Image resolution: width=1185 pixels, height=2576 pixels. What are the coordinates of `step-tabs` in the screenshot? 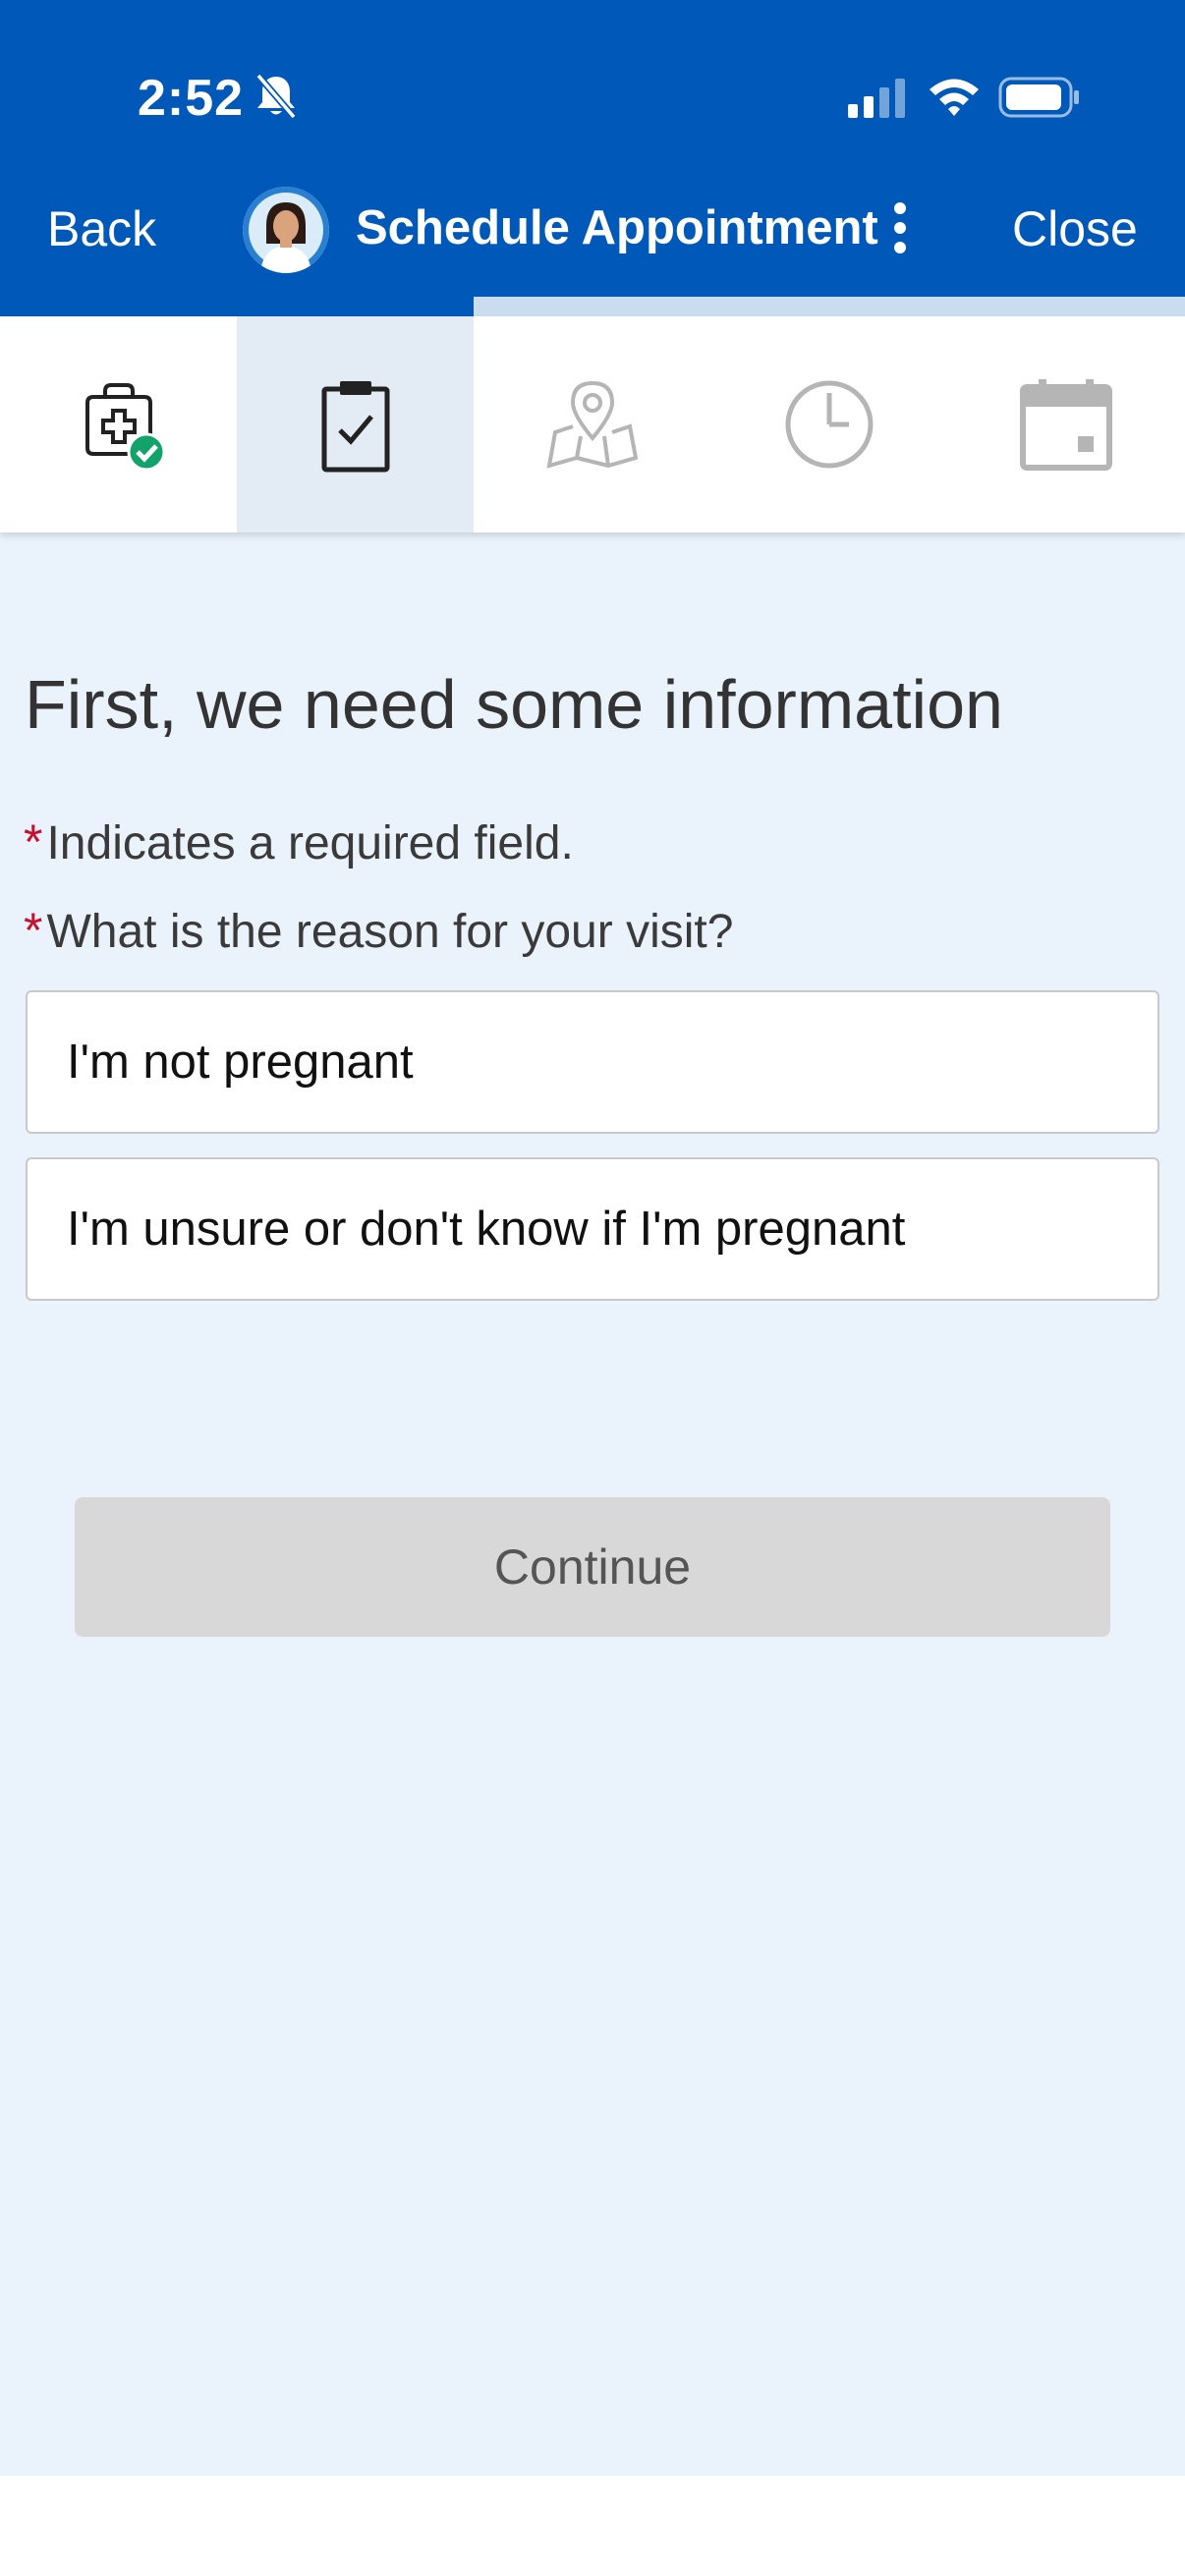 It's located at (592, 424).